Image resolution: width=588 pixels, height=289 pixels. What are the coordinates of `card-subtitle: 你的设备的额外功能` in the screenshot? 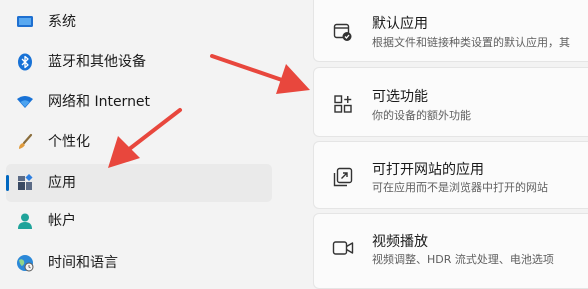 It's located at (421, 115).